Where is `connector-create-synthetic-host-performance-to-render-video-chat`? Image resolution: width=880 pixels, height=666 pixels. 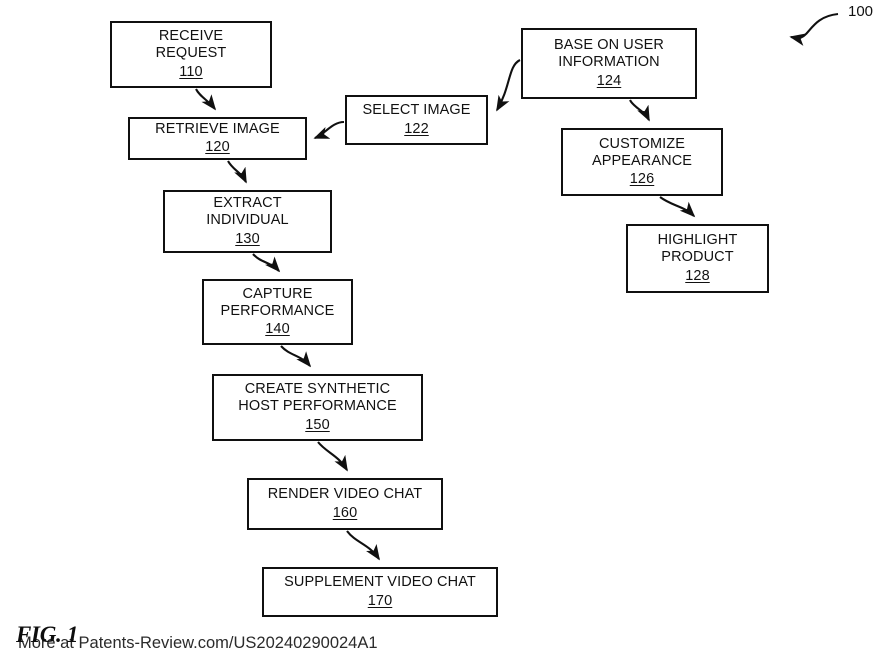
connector-create-synthetic-host-performance-to-render-video-chat is located at coordinates (332, 456).